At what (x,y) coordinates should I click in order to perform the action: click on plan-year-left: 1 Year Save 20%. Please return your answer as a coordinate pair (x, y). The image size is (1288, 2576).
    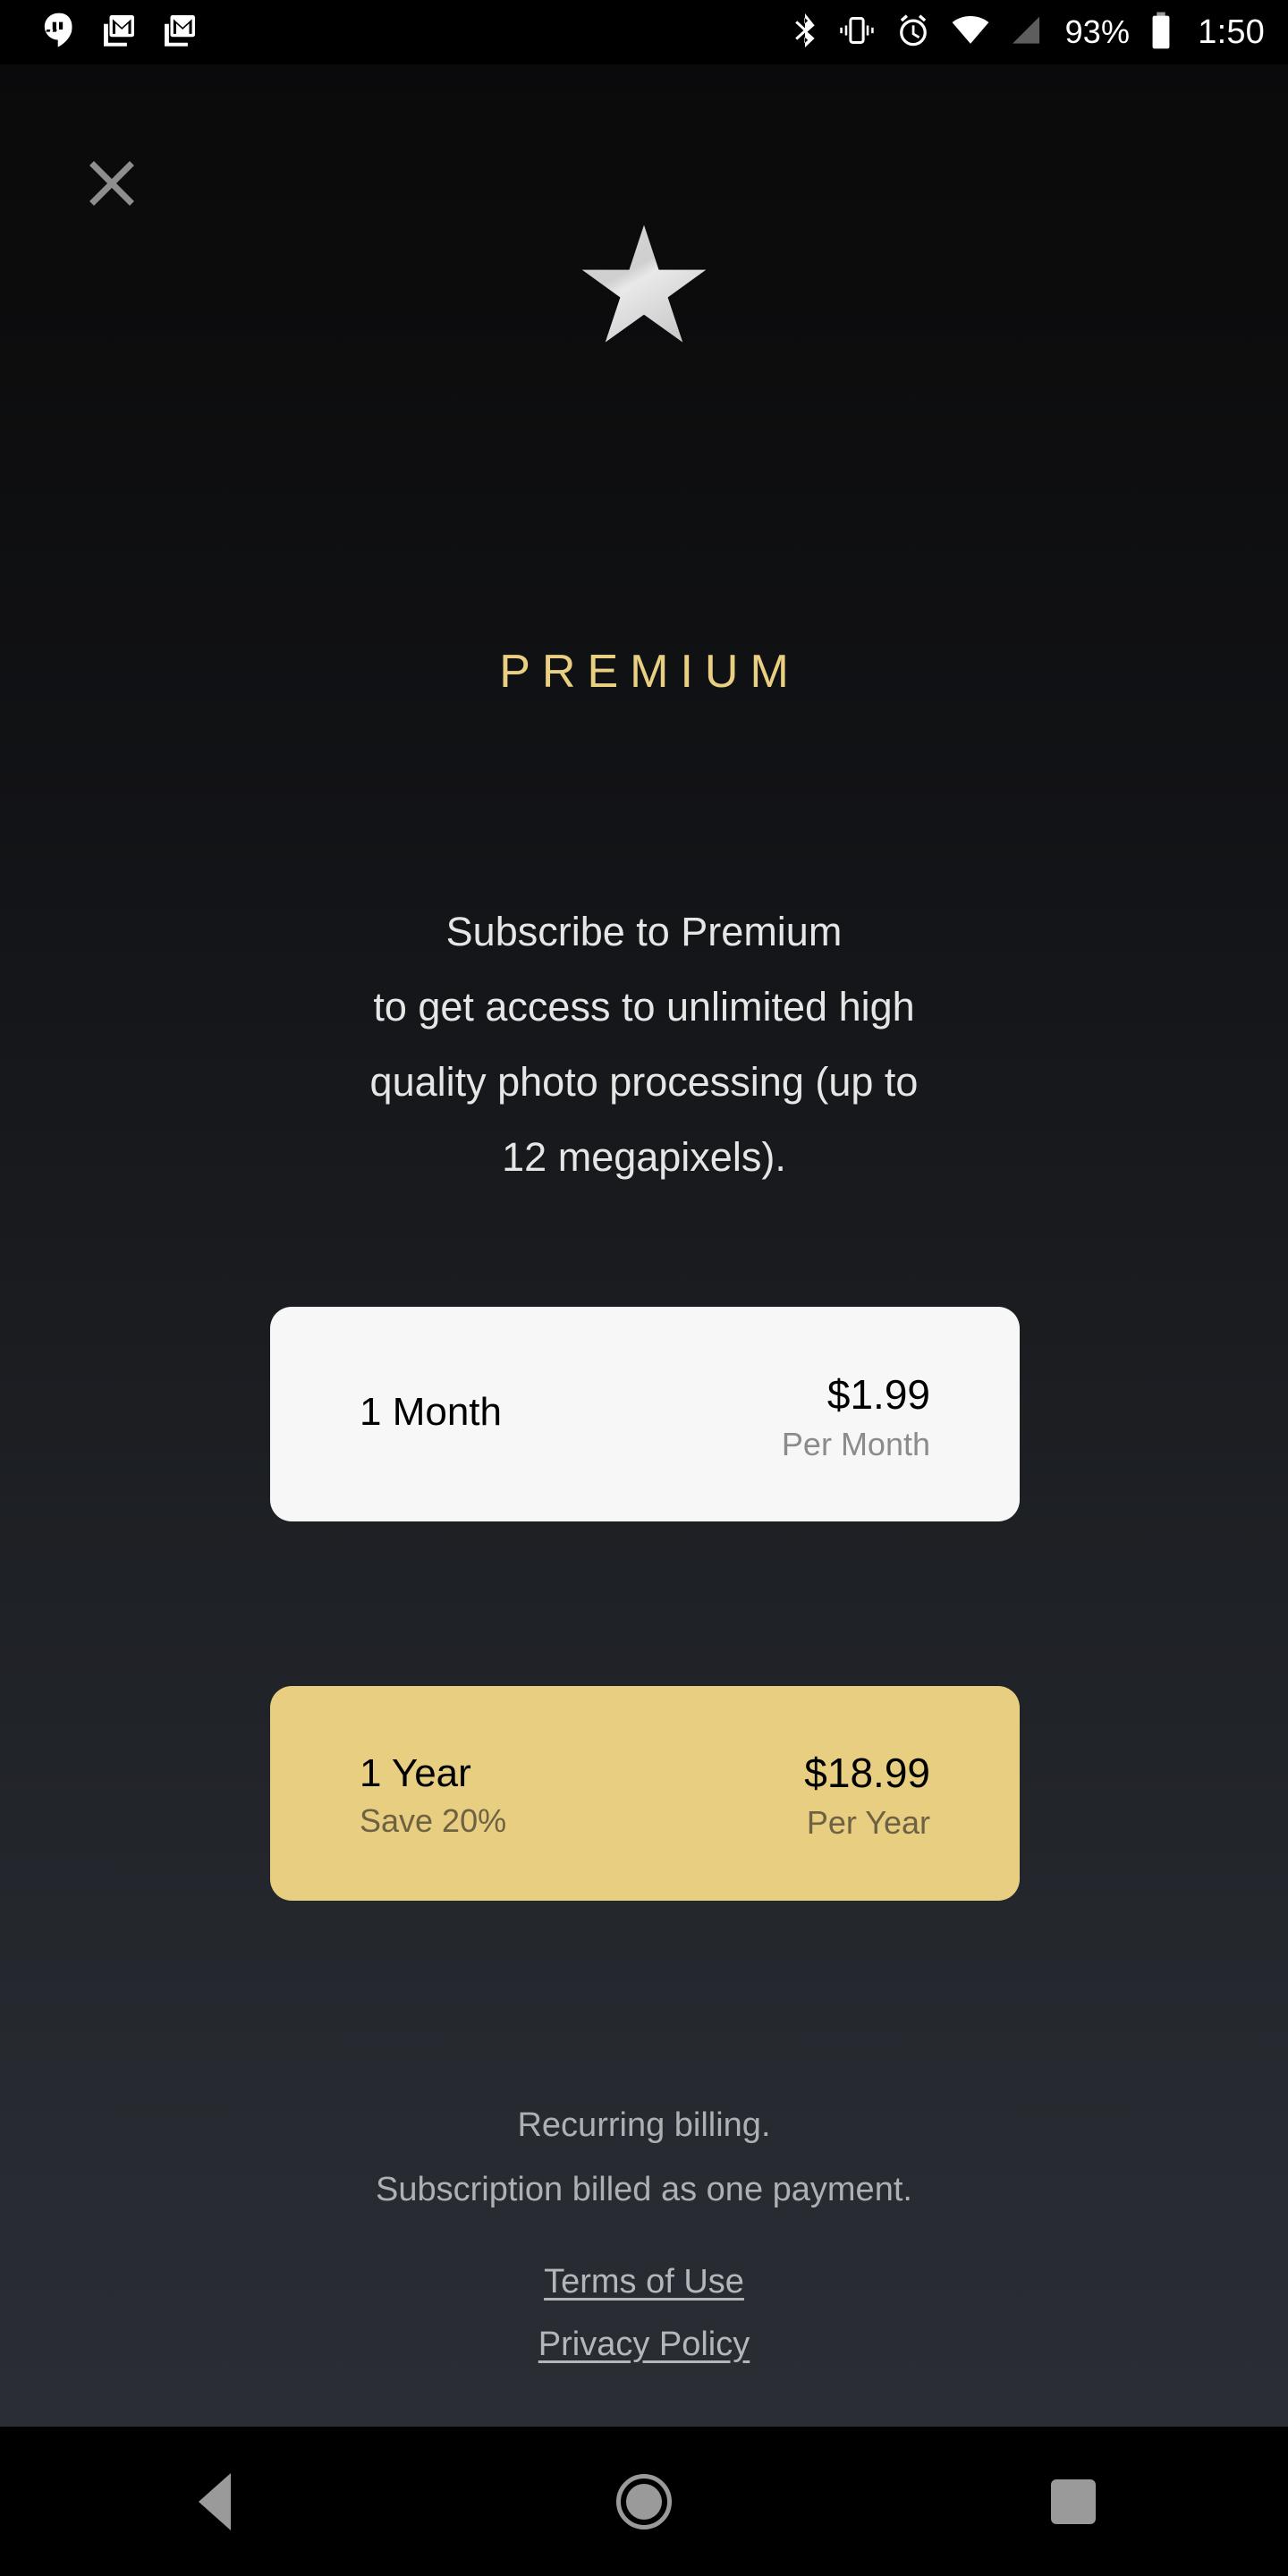
    Looking at the image, I should click on (433, 1793).